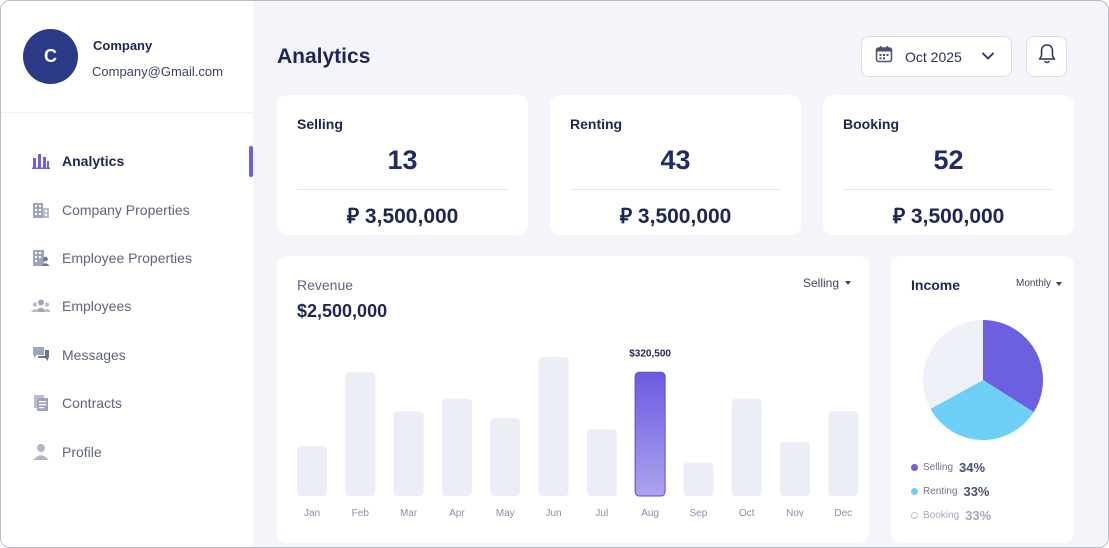 This screenshot has height=548, width=1109. Describe the element at coordinates (82, 451) in the screenshot. I see `sidebar-item-label: Profile` at that location.